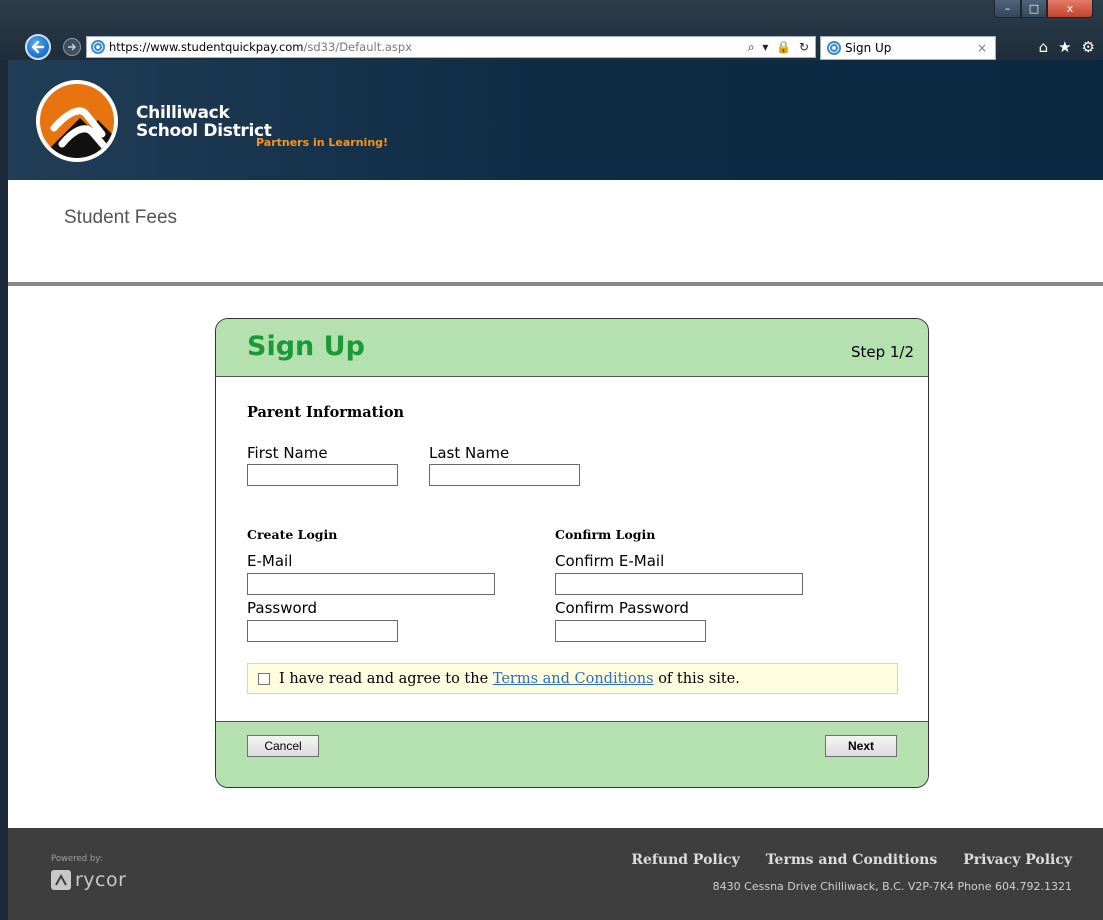 Image resolution: width=1103 pixels, height=920 pixels. Describe the element at coordinates (868, 48) in the screenshot. I see `tab-title: Sign Up` at that location.